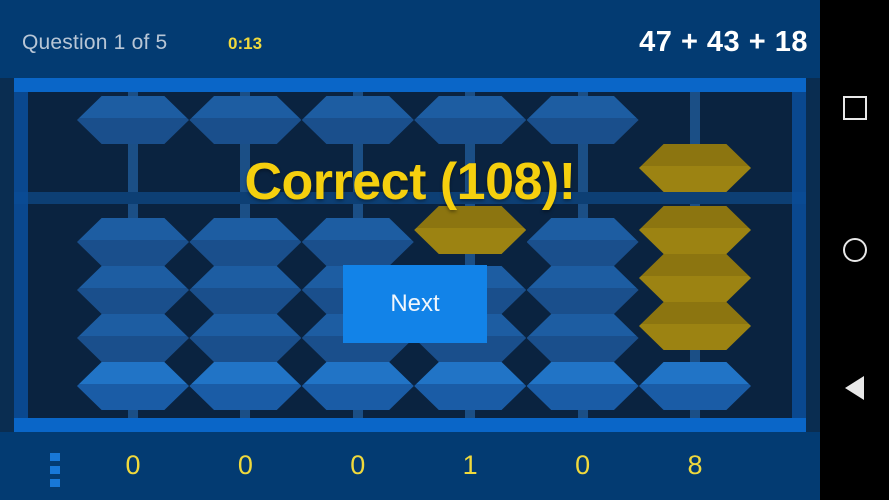  What do you see at coordinates (95, 42) in the screenshot?
I see `question-counter: Question 1 of 5` at bounding box center [95, 42].